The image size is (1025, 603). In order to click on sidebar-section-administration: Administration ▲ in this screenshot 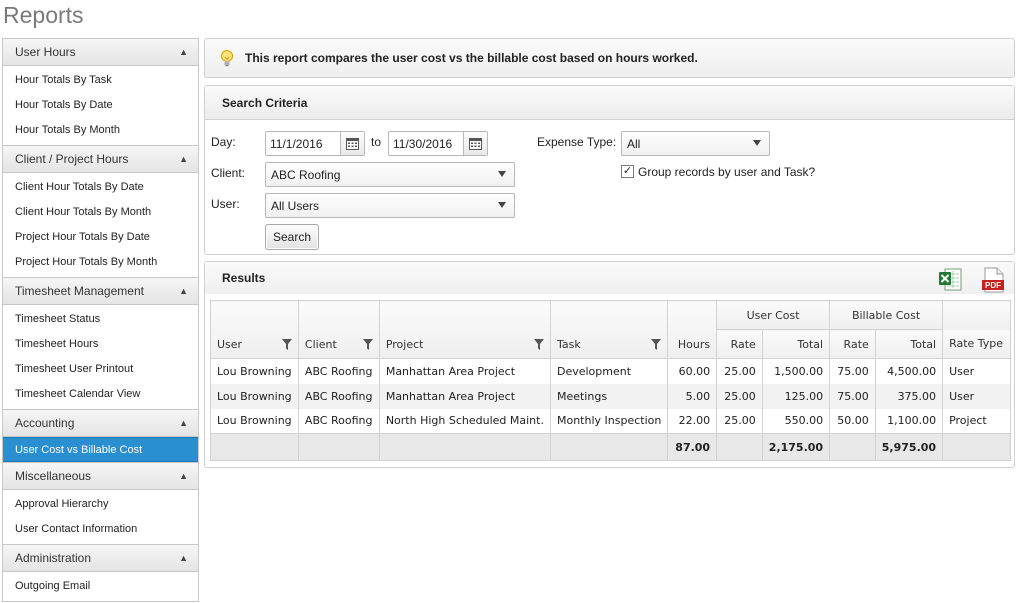, I will do `click(100, 558)`.